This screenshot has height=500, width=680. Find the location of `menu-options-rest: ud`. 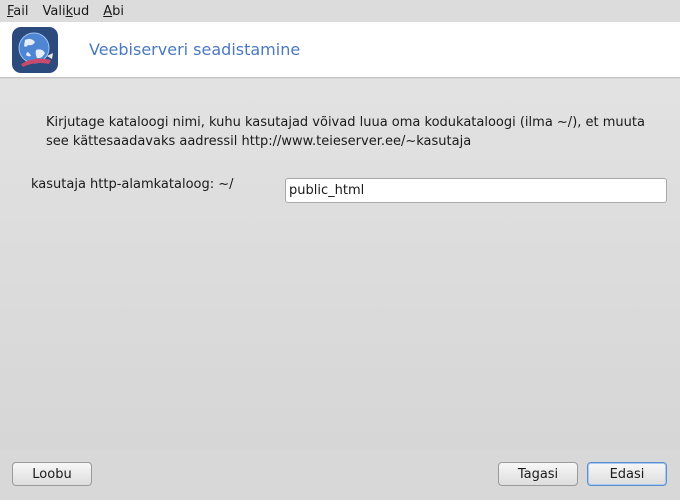

menu-options-rest: ud is located at coordinates (81, 11).